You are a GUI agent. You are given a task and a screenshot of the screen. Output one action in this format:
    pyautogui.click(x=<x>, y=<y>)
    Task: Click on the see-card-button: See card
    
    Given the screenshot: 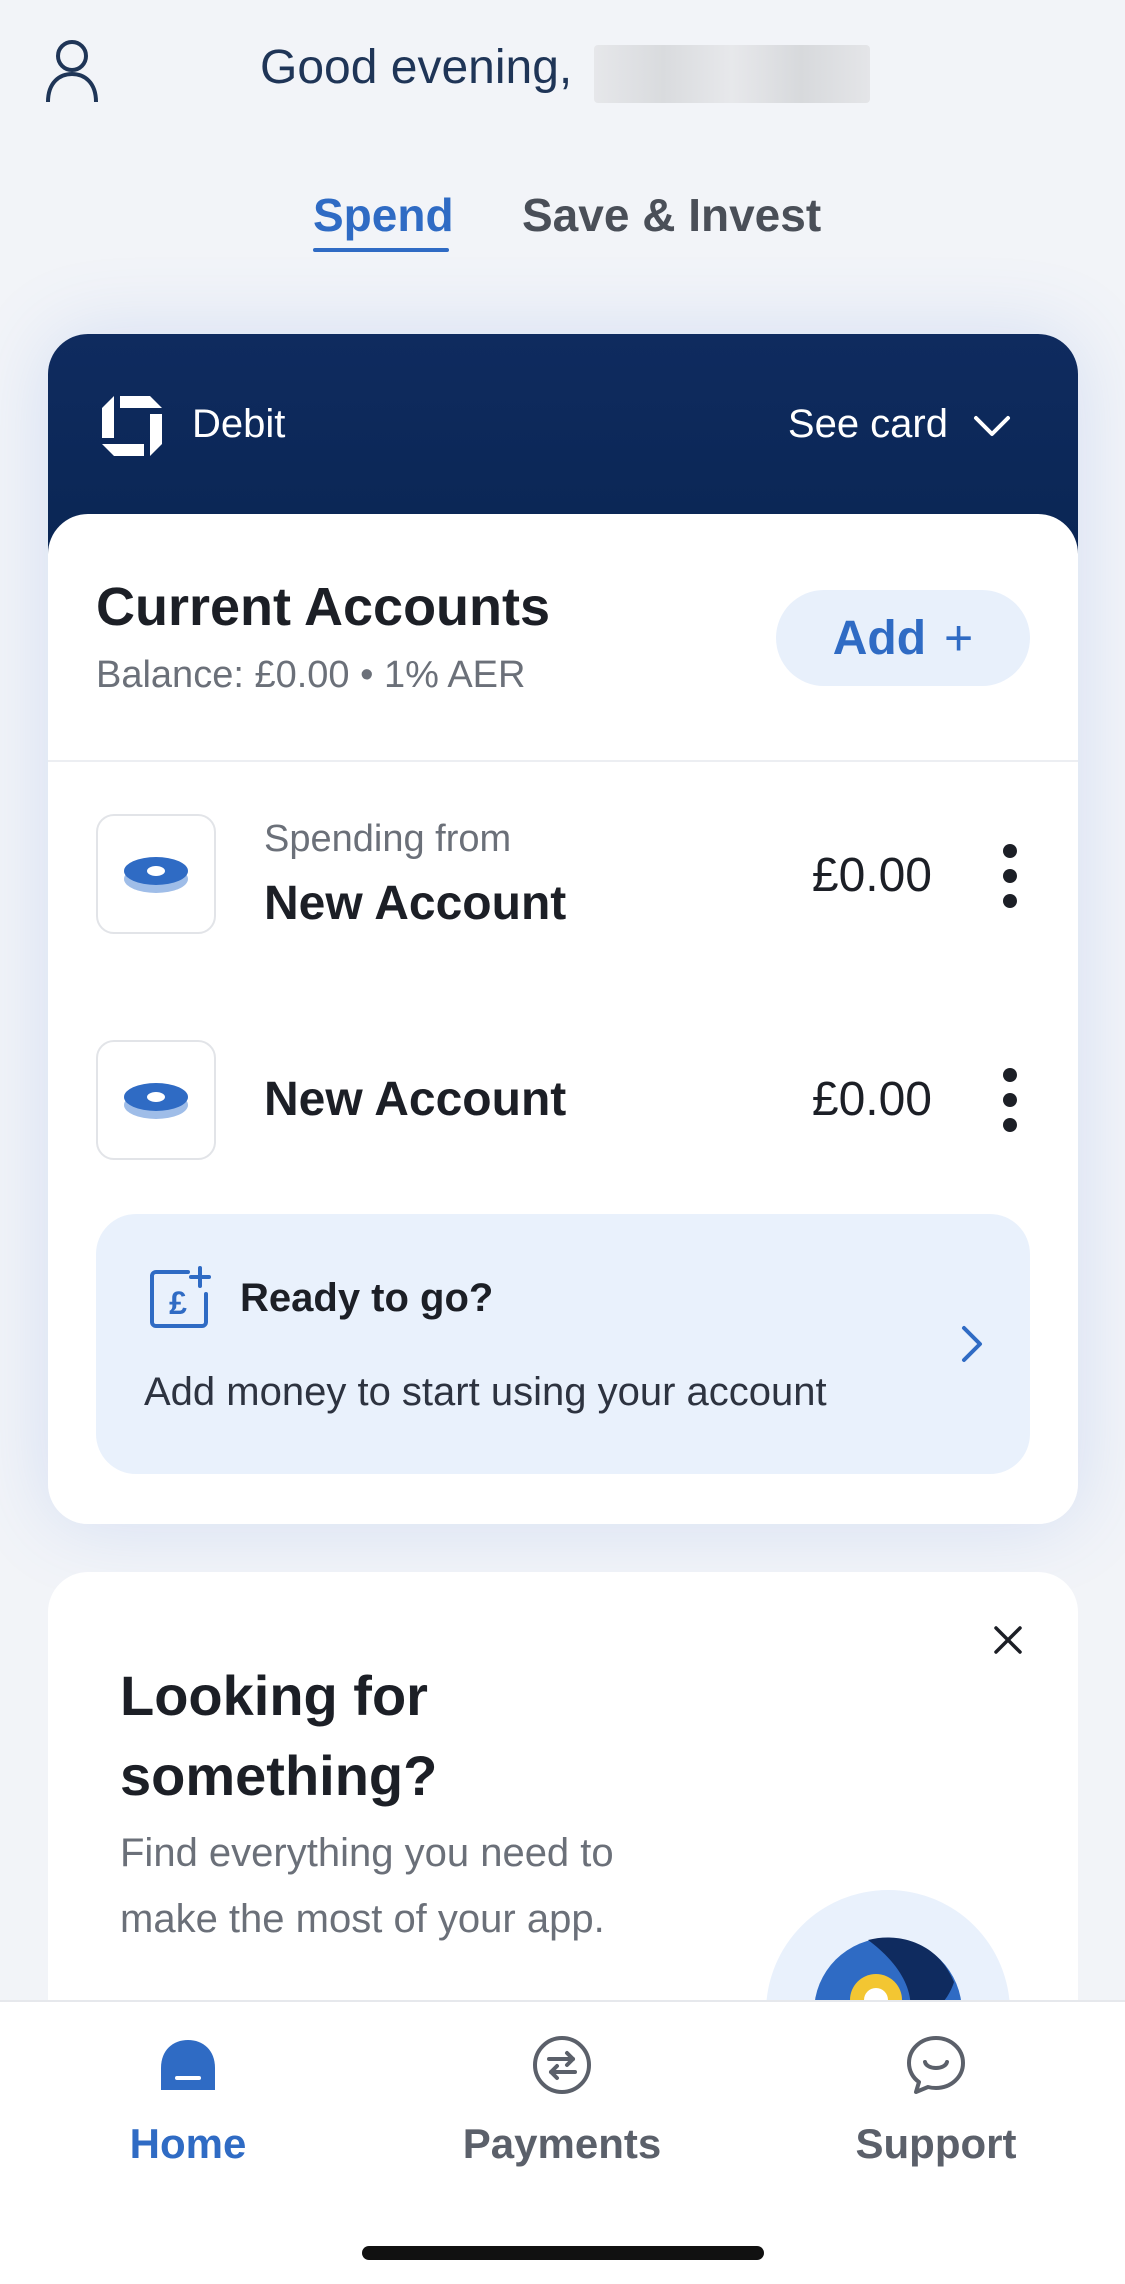 What is the action you would take?
    pyautogui.click(x=868, y=424)
    